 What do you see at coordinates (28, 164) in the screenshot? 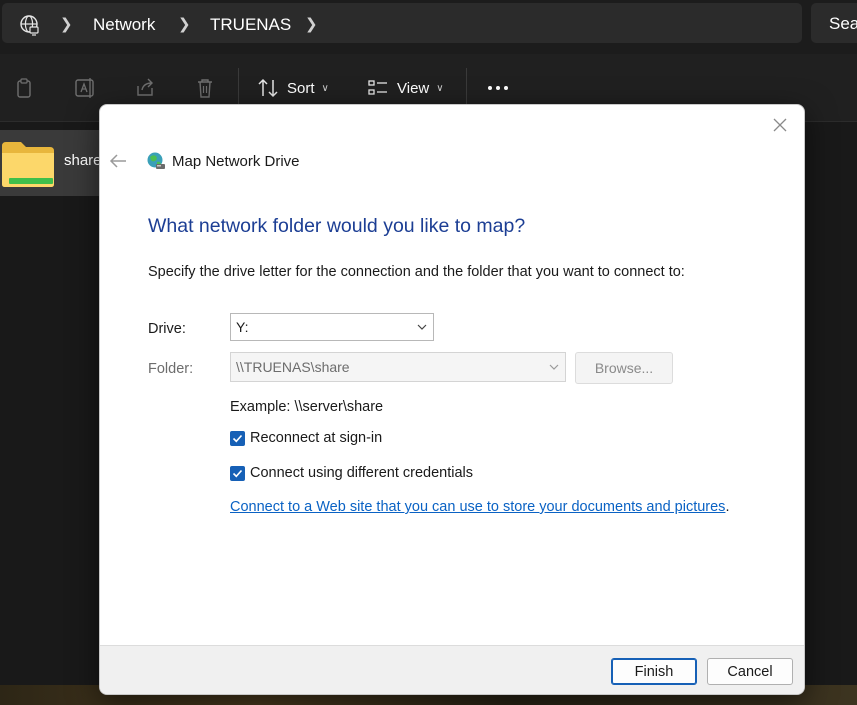
I see `folder-icon` at bounding box center [28, 164].